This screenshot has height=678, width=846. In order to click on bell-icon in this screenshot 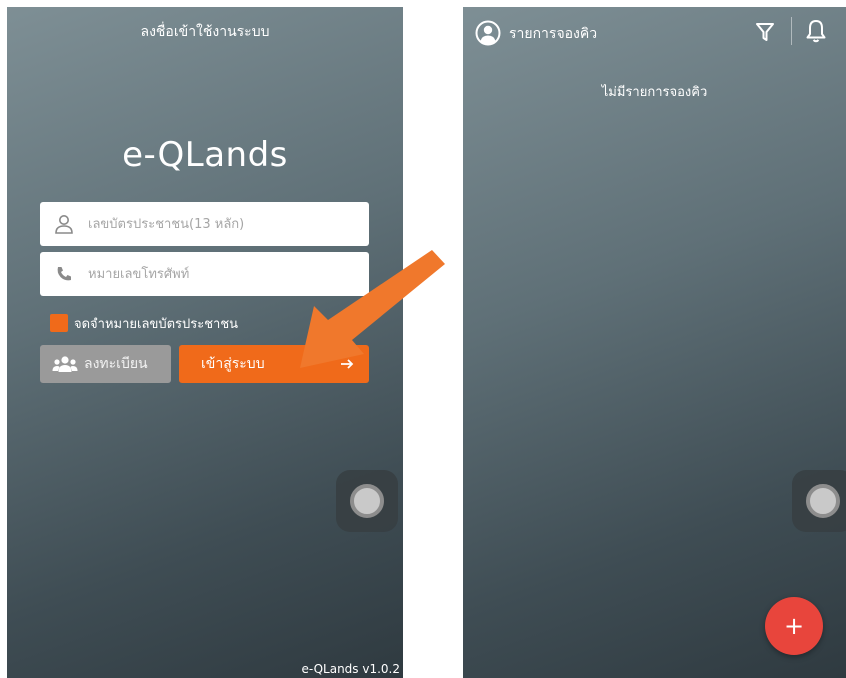, I will do `click(816, 33)`.